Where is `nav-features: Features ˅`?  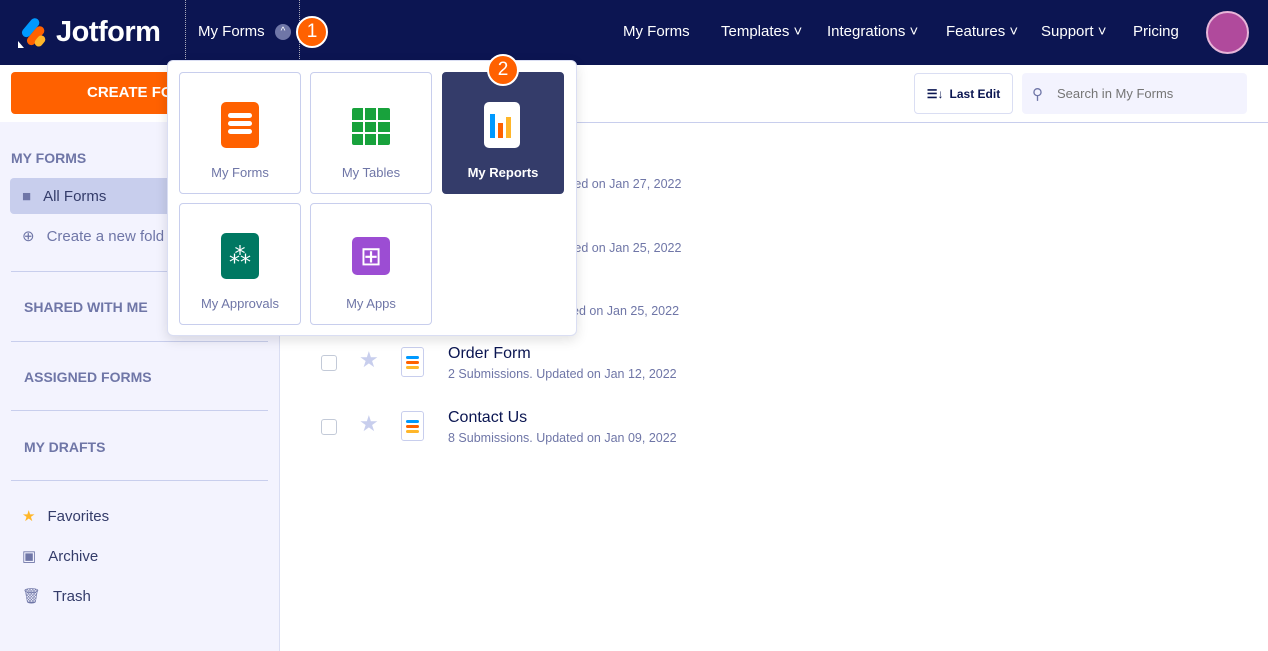 nav-features: Features ˅ is located at coordinates (982, 31).